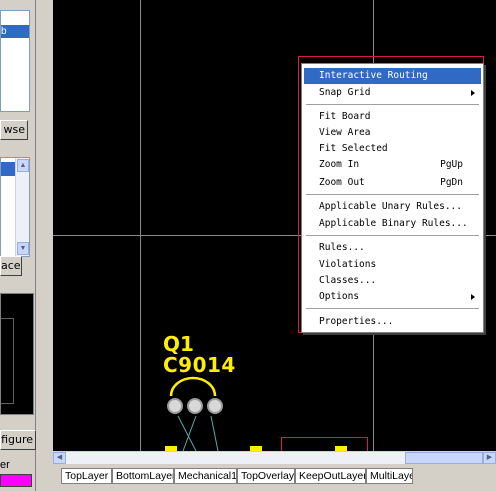 This screenshot has height=491, width=496. Describe the element at coordinates (345, 92) in the screenshot. I see `menu-item-label: Snap Grid` at that location.